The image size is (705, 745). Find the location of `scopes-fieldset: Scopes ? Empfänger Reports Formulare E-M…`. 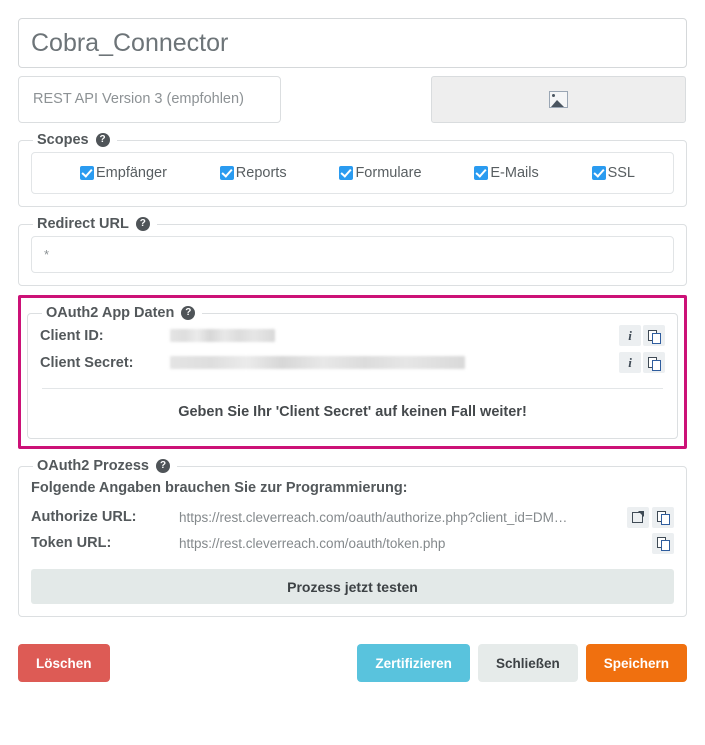

scopes-fieldset: Scopes ? Empfänger Reports Formulare E-M… is located at coordinates (352, 169).